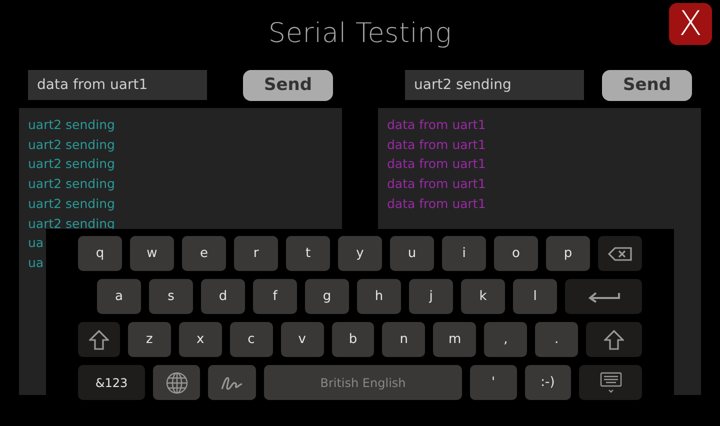  I want to click on keyboard-key: e, so click(204, 253).